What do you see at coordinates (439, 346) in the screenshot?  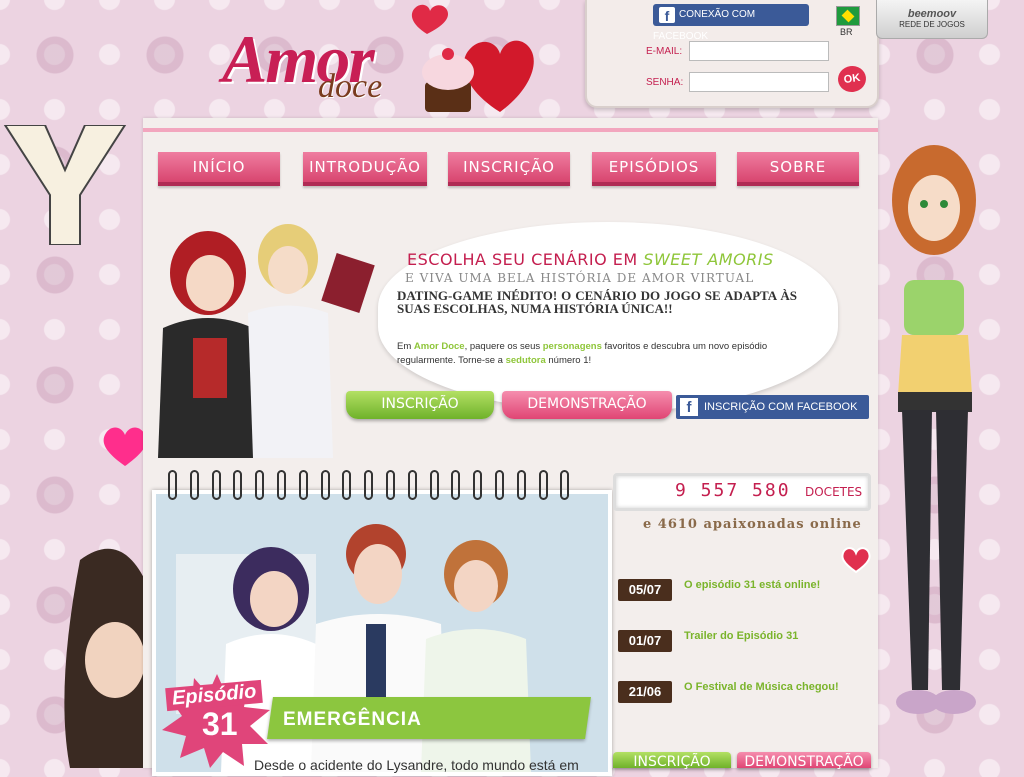 I see `hero-body-game: Amor Doce` at bounding box center [439, 346].